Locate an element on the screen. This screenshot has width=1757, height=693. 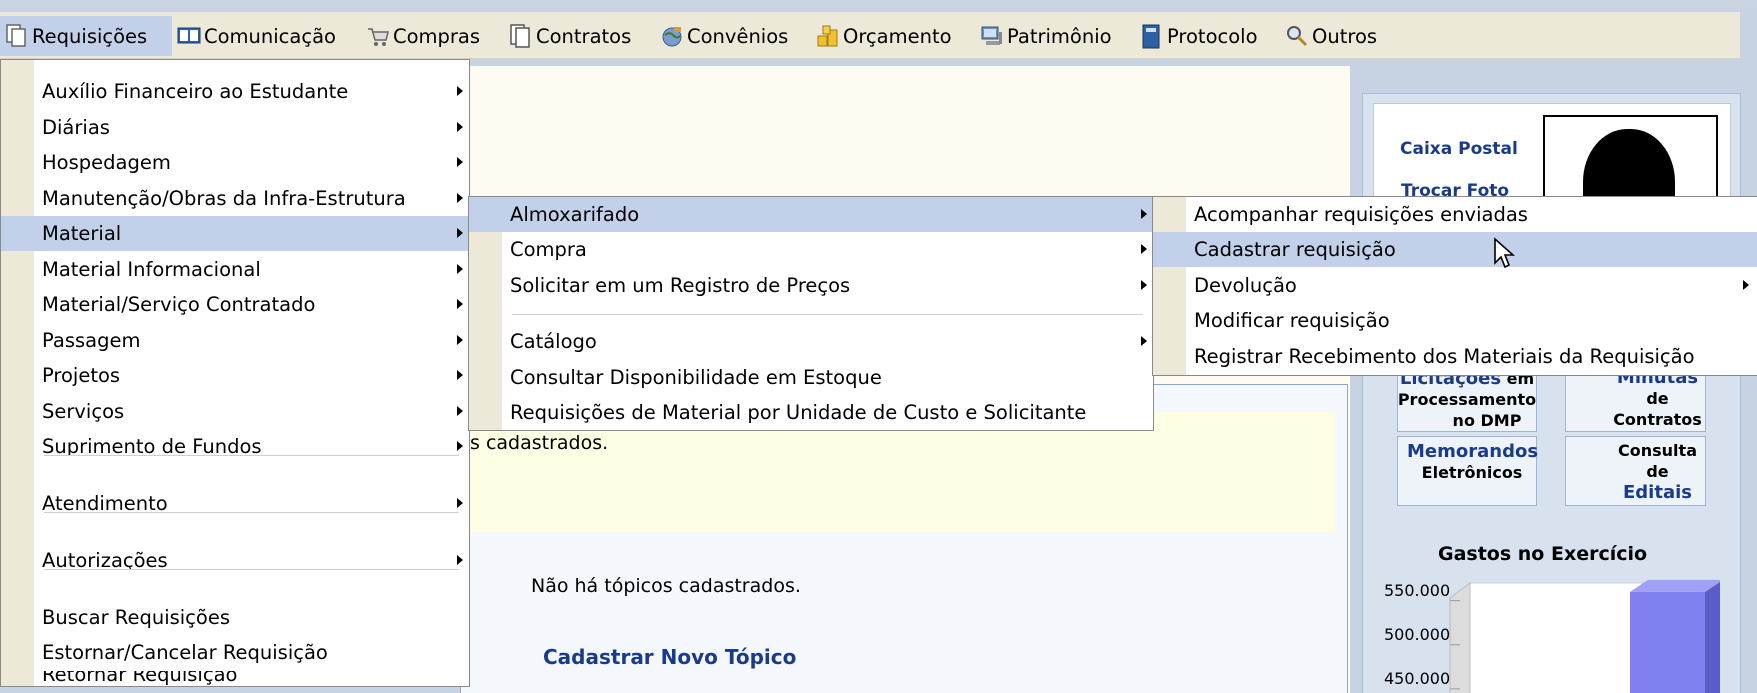
contract-pages-icon is located at coordinates (520, 36).